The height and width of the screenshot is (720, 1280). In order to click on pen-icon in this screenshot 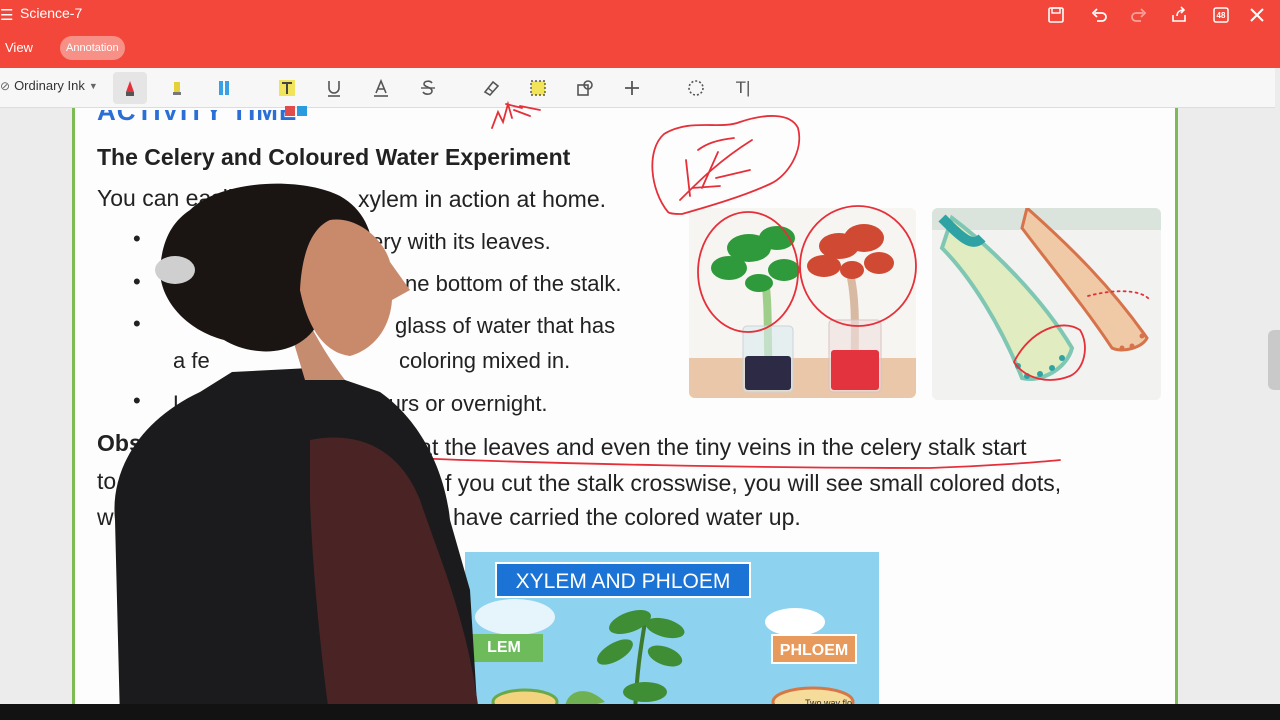, I will do `click(130, 88)`.